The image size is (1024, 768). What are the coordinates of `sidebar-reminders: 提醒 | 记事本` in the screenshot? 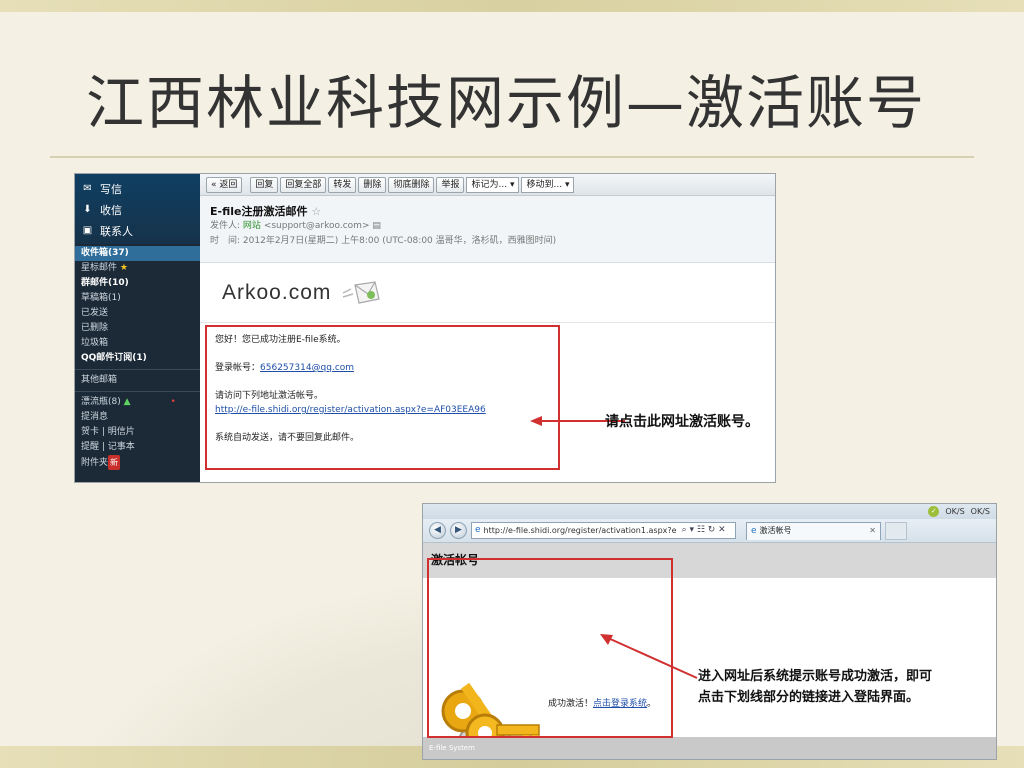 It's located at (137, 447).